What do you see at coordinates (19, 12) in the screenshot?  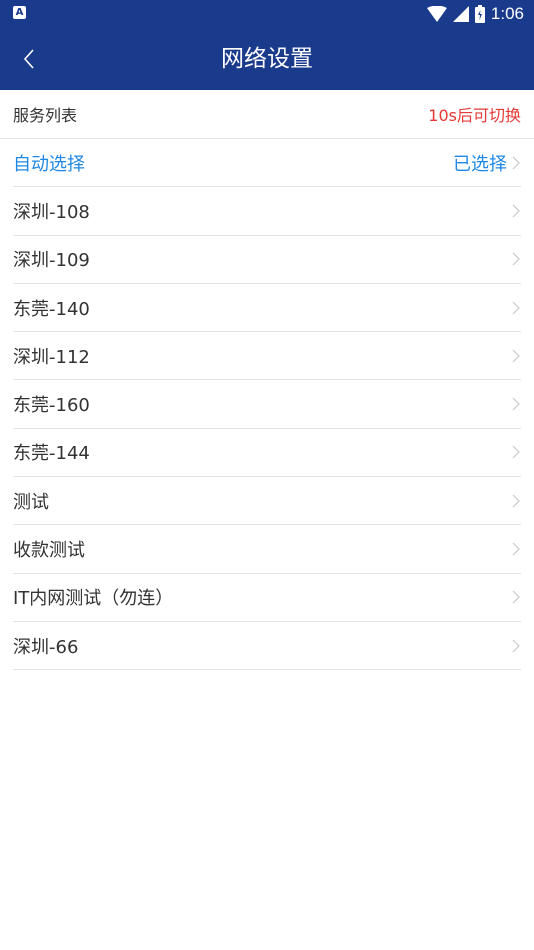 I see `notification-a-icon: A` at bounding box center [19, 12].